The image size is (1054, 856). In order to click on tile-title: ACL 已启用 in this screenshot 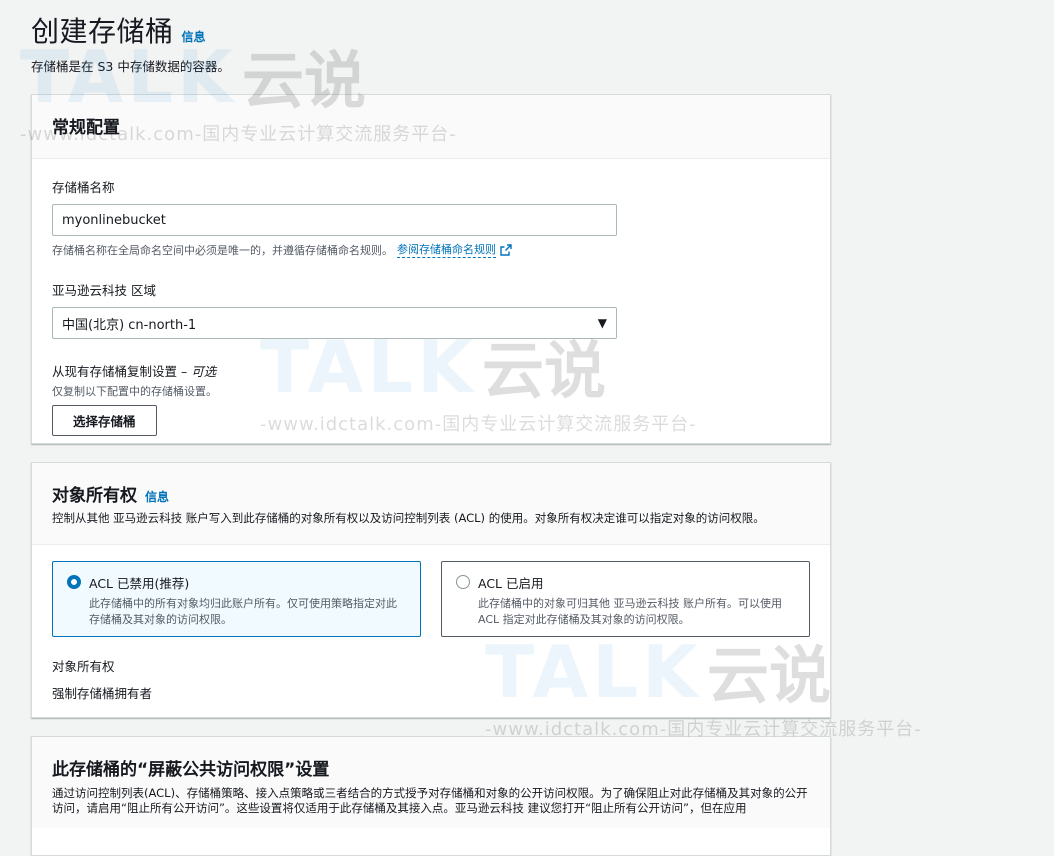, I will do `click(511, 583)`.